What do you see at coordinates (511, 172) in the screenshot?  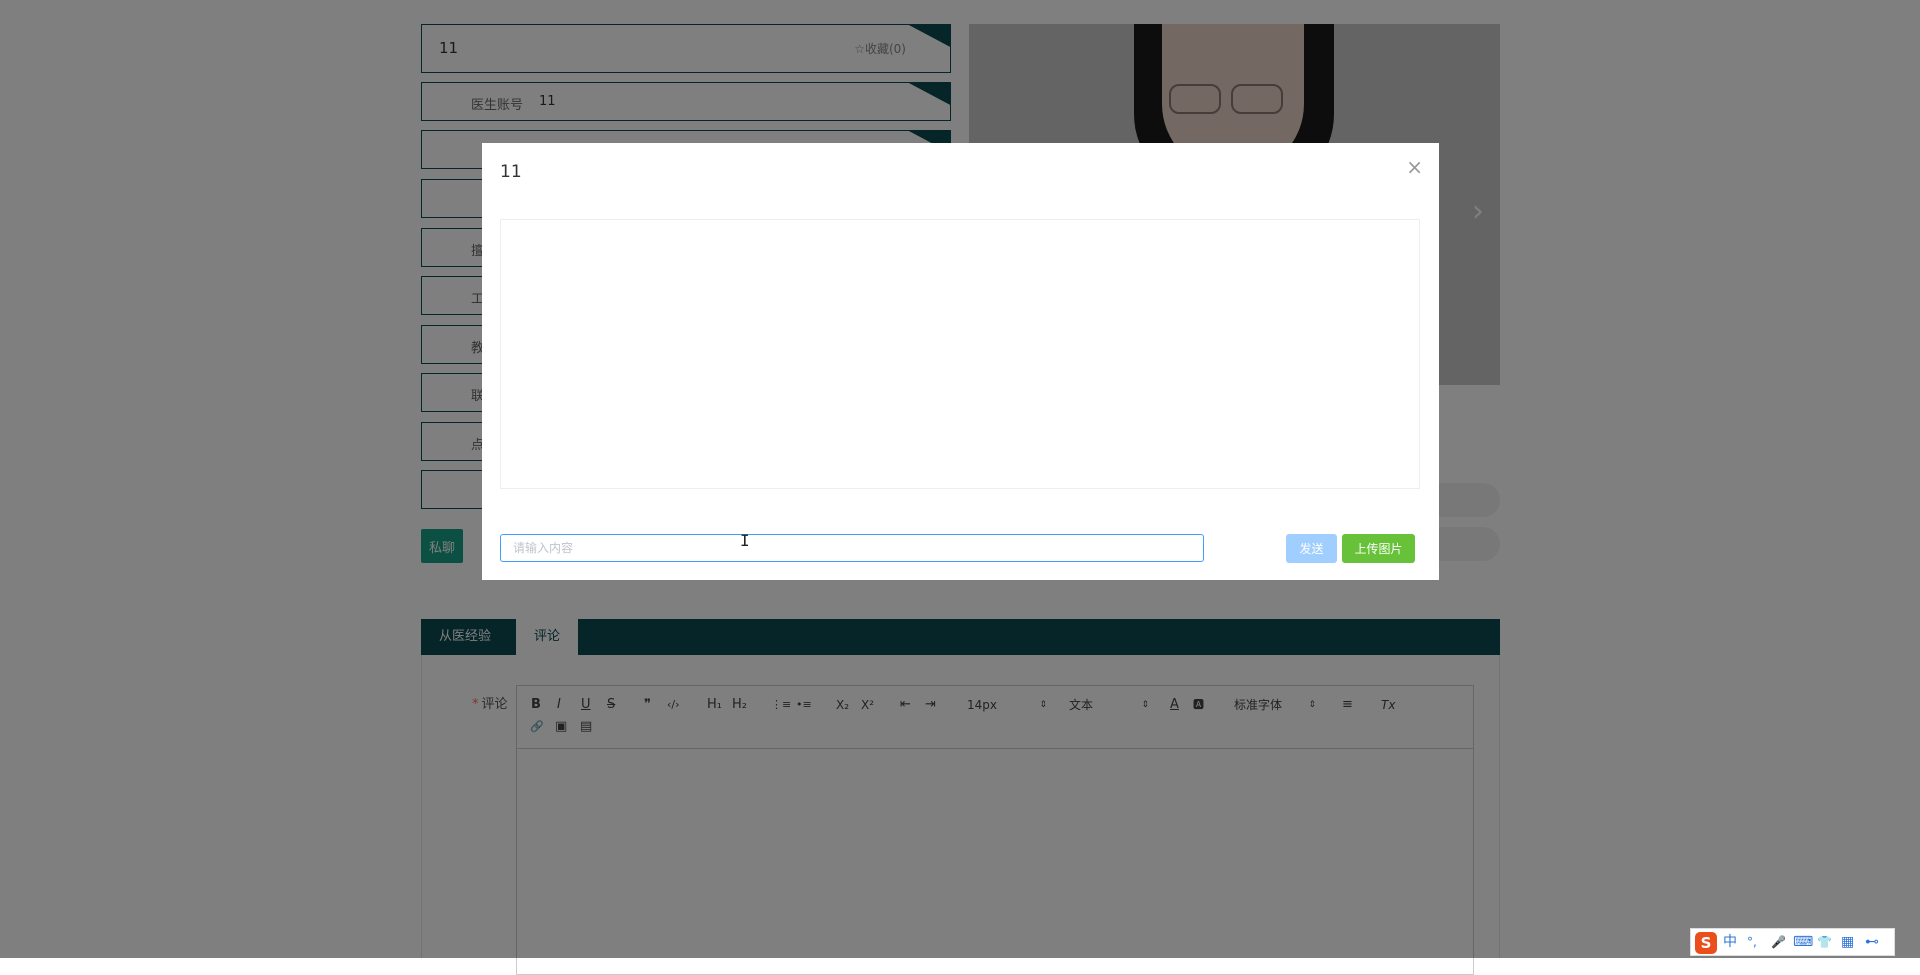 I see `dialog-title: 11` at bounding box center [511, 172].